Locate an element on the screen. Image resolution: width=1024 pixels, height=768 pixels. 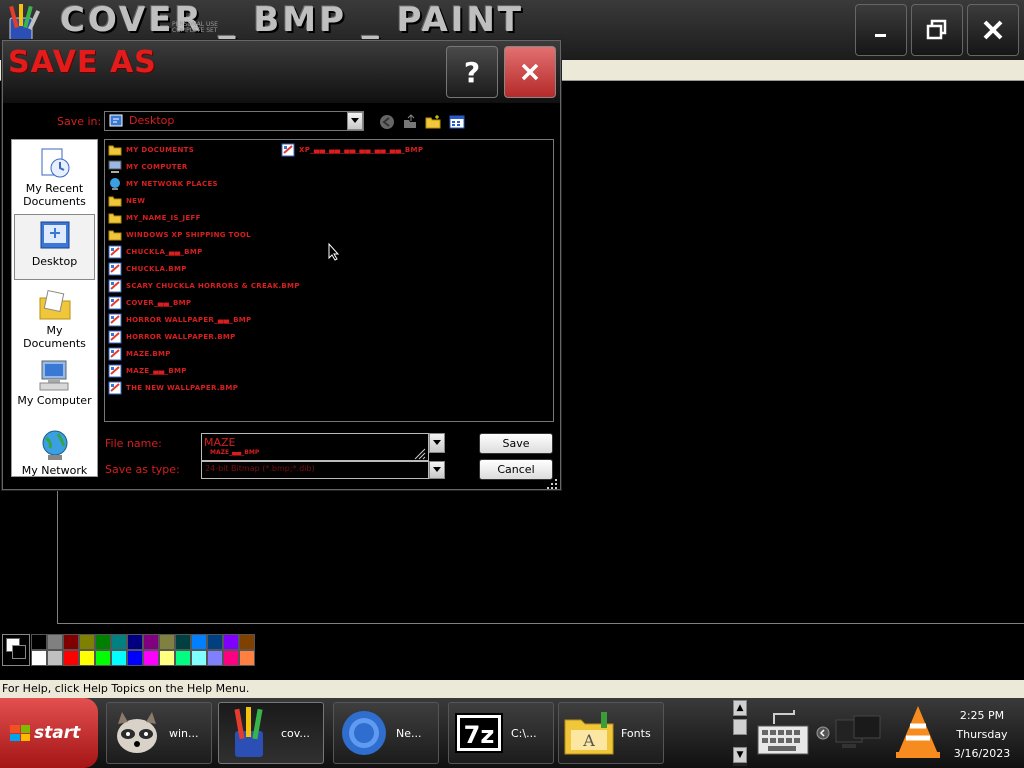
file-list-item: HORROR WALLPAPER_▄▄_BMP is located at coordinates (179, 320).